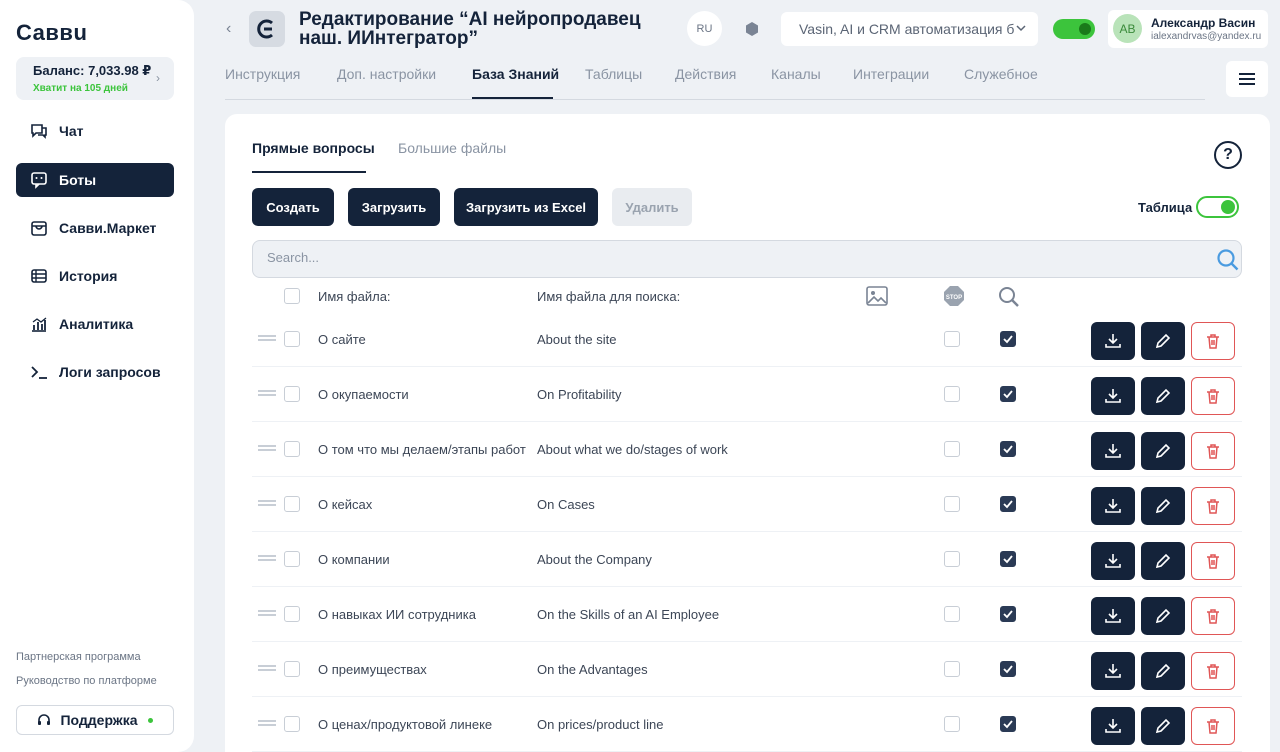 The height and width of the screenshot is (752, 1280). What do you see at coordinates (1074, 29) in the screenshot?
I see `bot-active-toggle` at bounding box center [1074, 29].